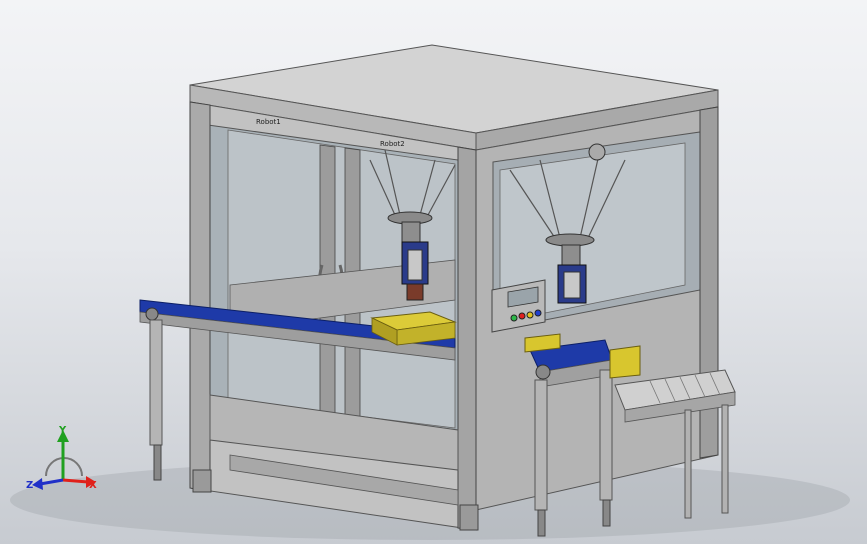 The image size is (867, 544). I want to click on mode-button, so click(538, 313).